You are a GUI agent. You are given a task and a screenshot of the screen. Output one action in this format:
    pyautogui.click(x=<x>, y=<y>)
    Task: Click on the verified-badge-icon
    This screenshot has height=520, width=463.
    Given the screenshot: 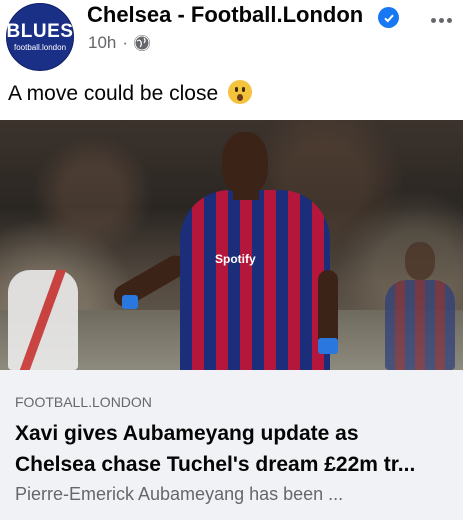 What is the action you would take?
    pyautogui.click(x=388, y=17)
    